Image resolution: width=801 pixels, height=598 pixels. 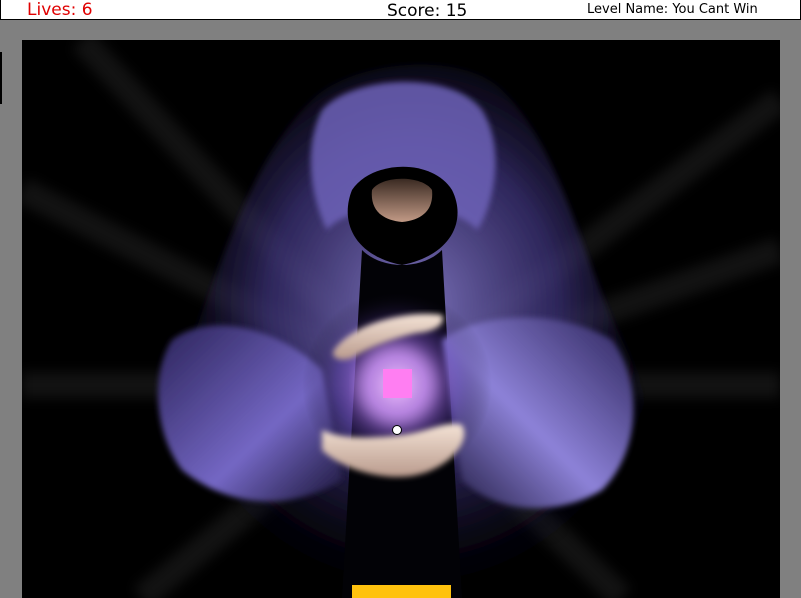 I want to click on level-name-label: Level Name: You Cant Win, so click(x=672, y=9).